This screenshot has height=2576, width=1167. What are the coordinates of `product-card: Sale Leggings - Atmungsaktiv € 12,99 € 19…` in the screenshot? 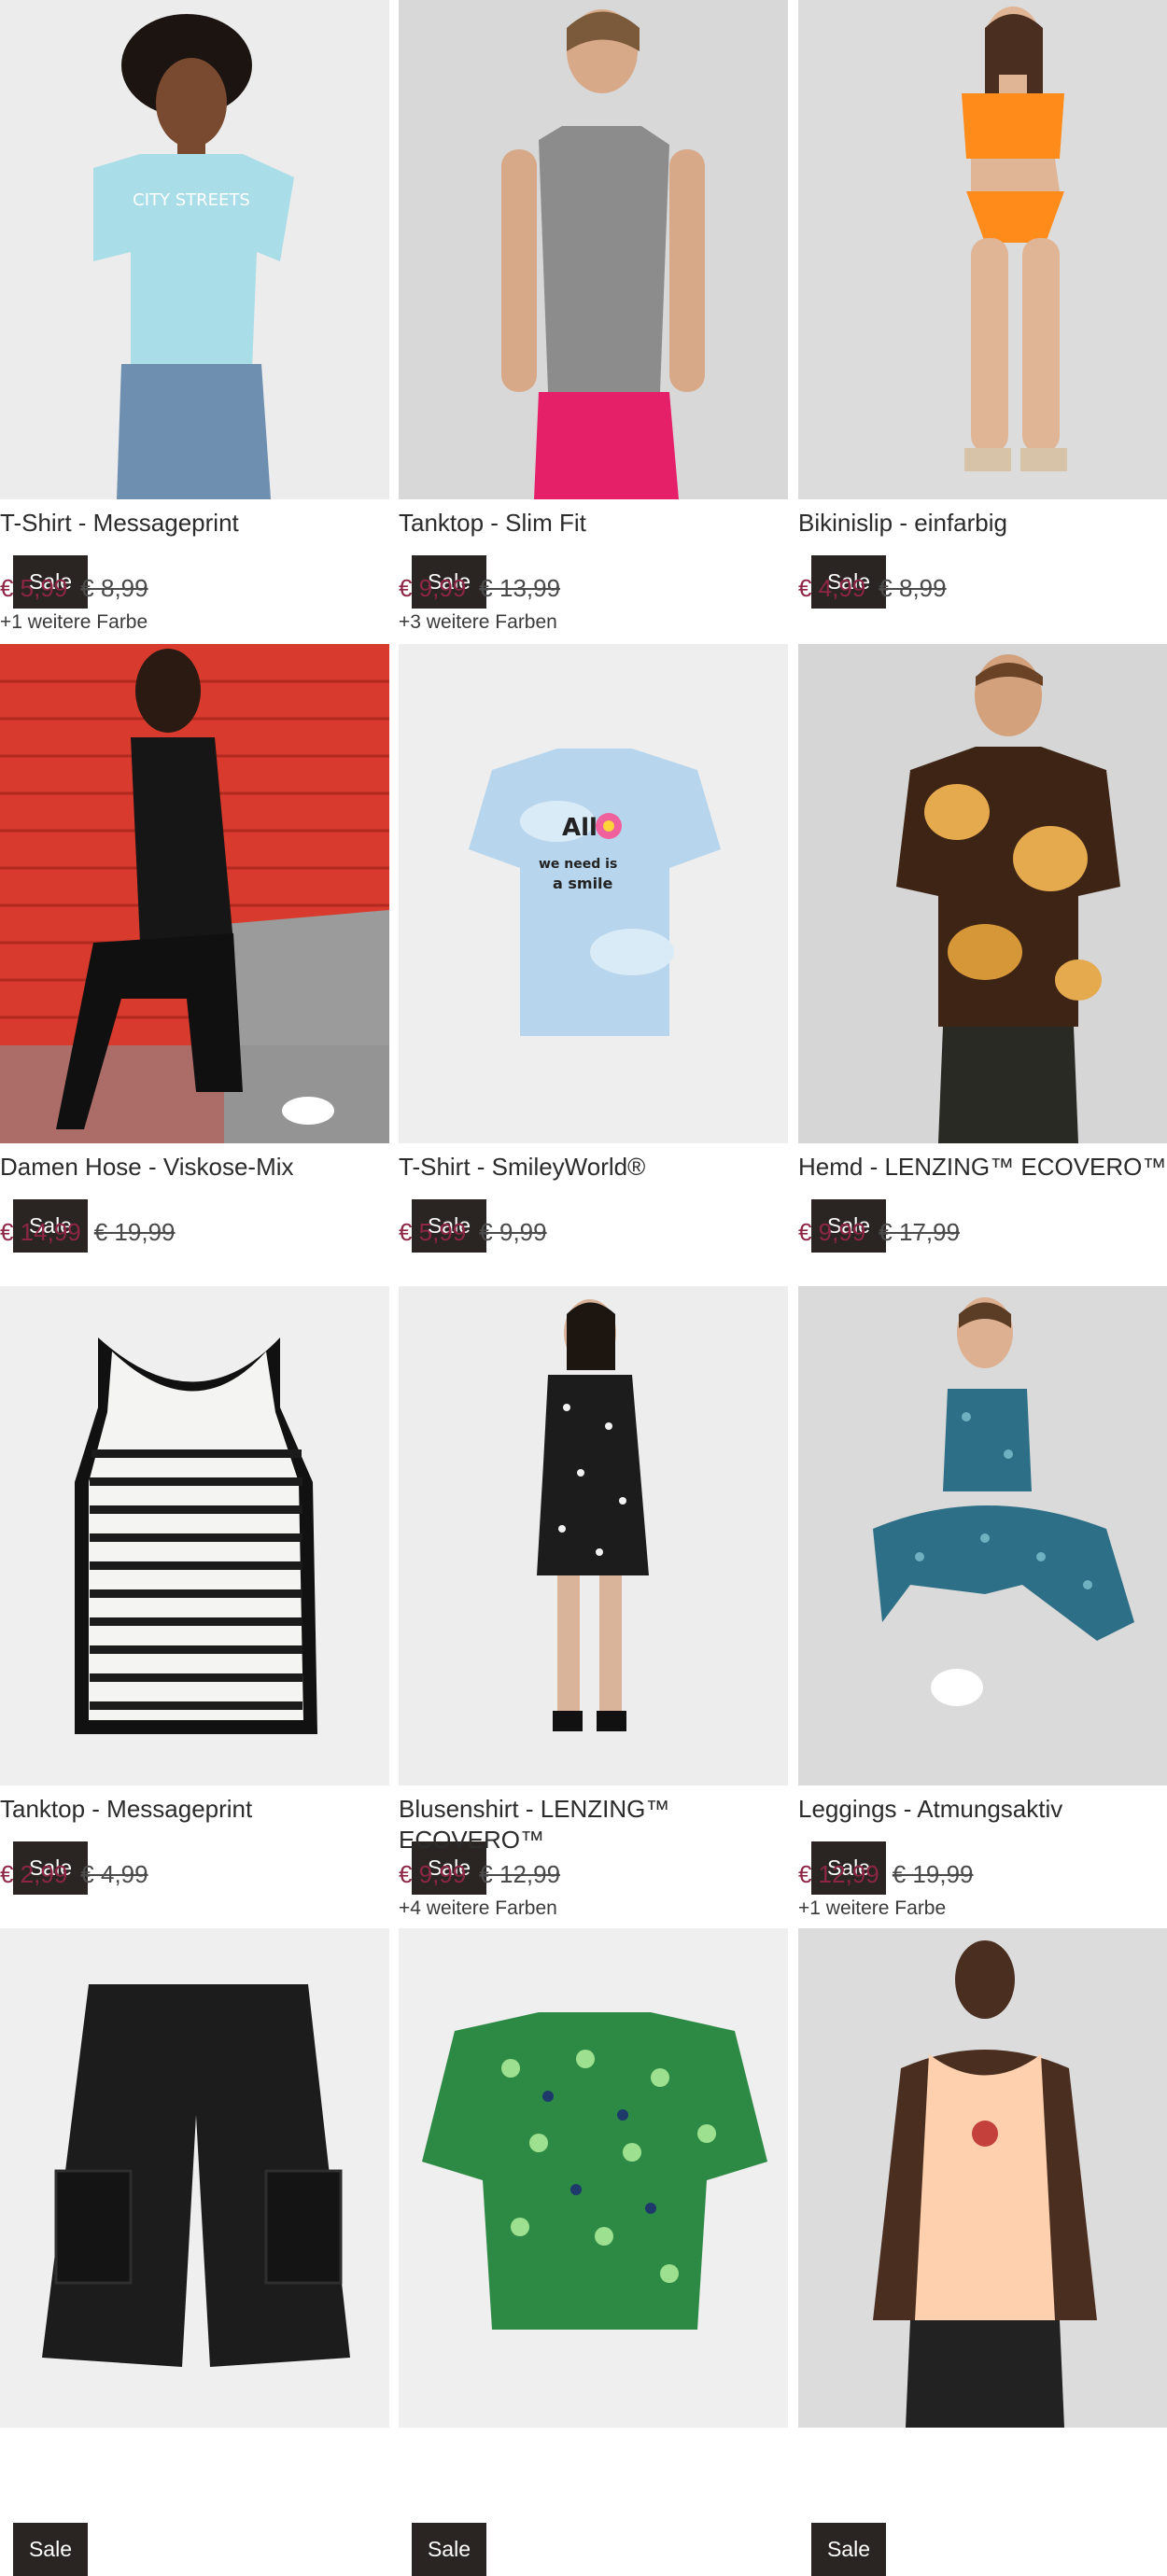 It's located at (982, 1607).